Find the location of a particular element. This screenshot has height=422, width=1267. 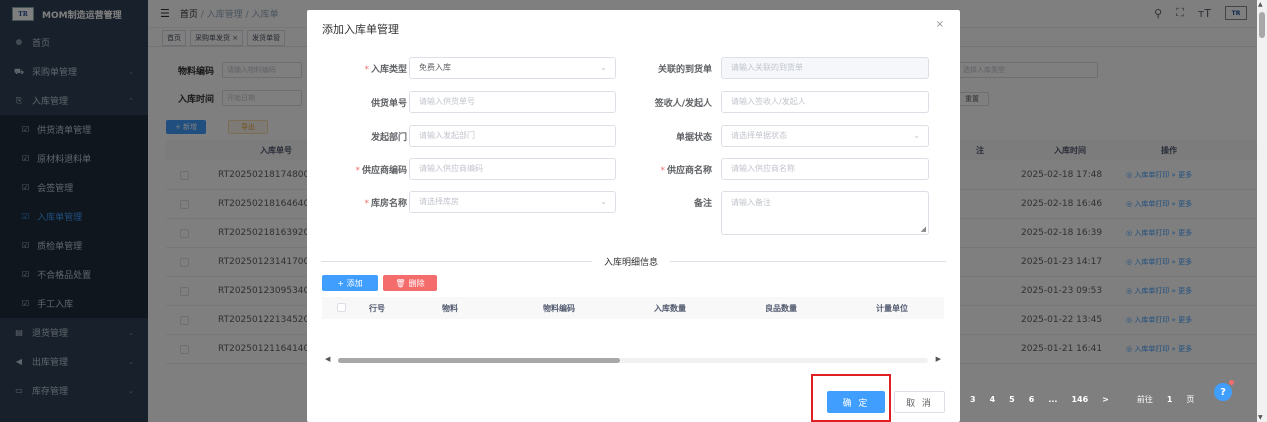

dialog-title: 添加入库单管理 is located at coordinates (360, 29).